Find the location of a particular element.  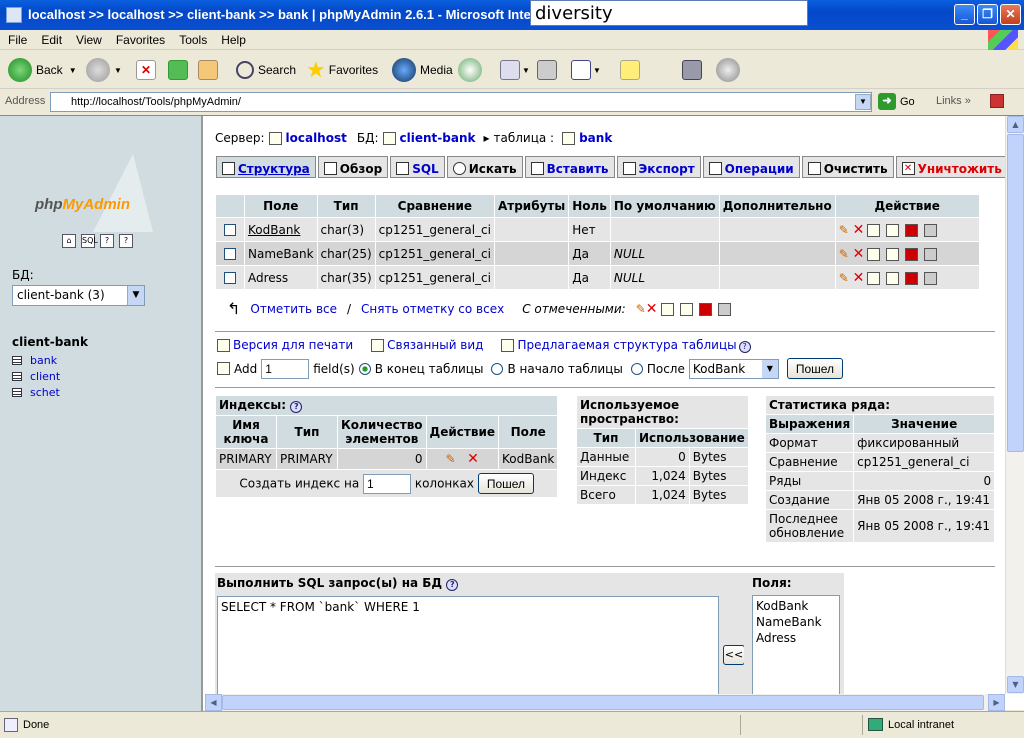

tab-operations: Операции is located at coordinates (751, 167).